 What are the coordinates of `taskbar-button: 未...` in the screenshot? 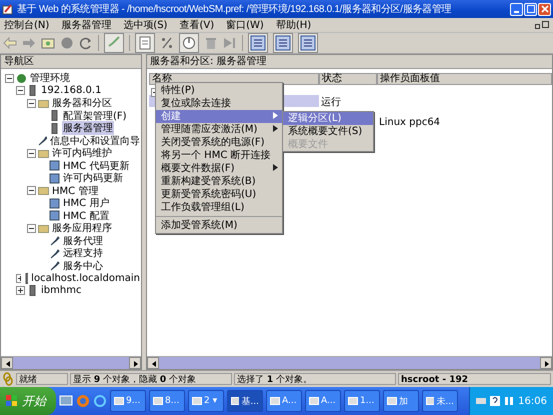 It's located at (440, 401).